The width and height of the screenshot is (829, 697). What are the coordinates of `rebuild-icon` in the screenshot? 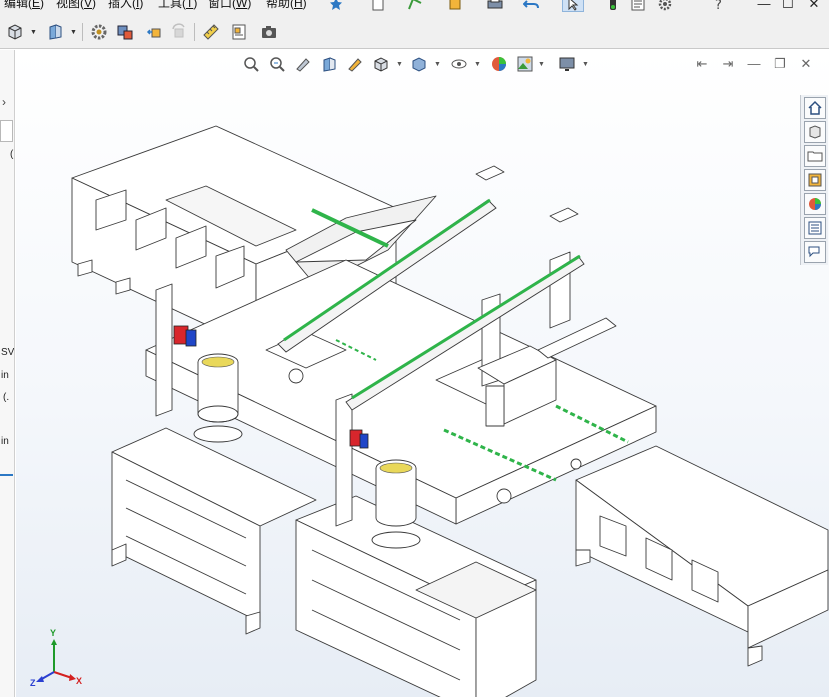 It's located at (455, 6).